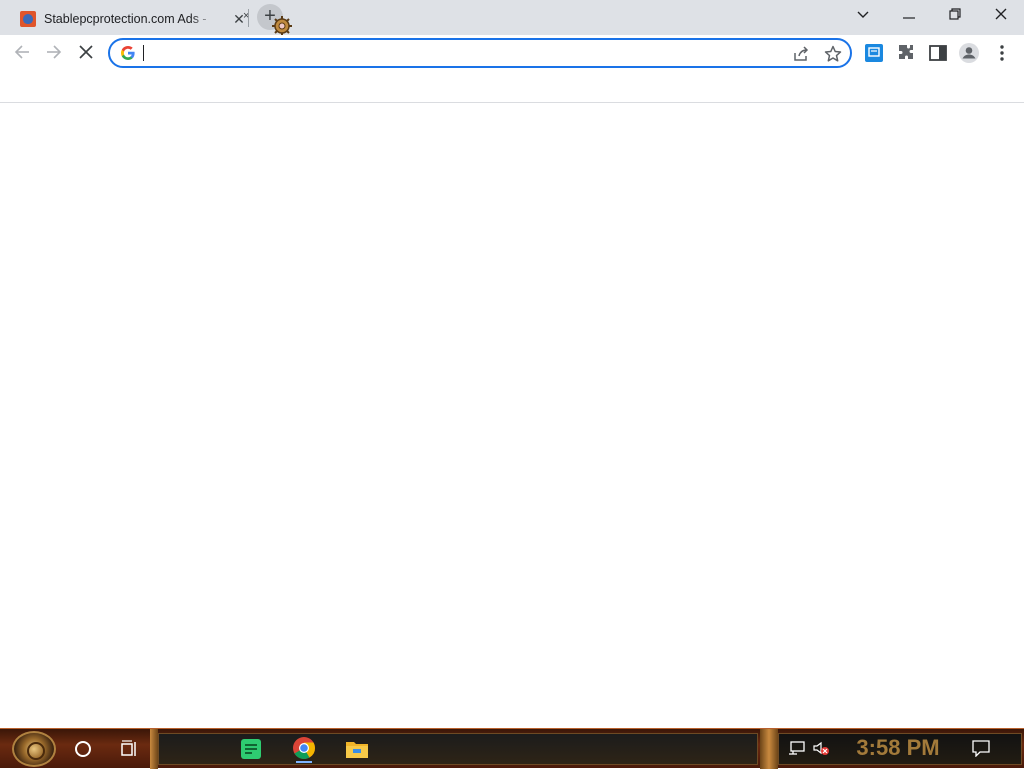 The width and height of the screenshot is (1024, 769). I want to click on brass-panel-edge, so click(154, 749).